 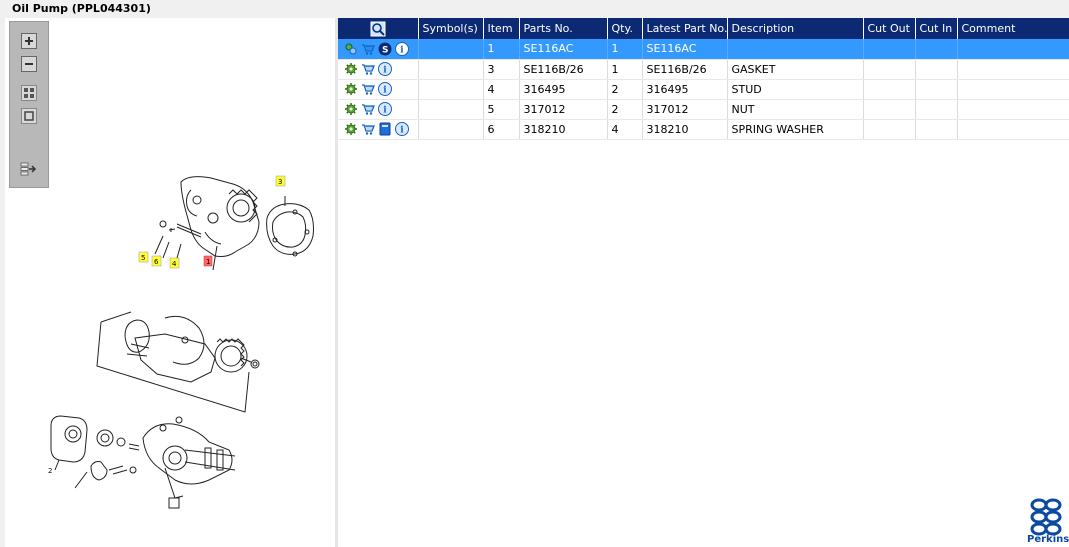 What do you see at coordinates (703, 89) in the screenshot?
I see `table-row: i 4 316495 2 316495 STUD` at bounding box center [703, 89].